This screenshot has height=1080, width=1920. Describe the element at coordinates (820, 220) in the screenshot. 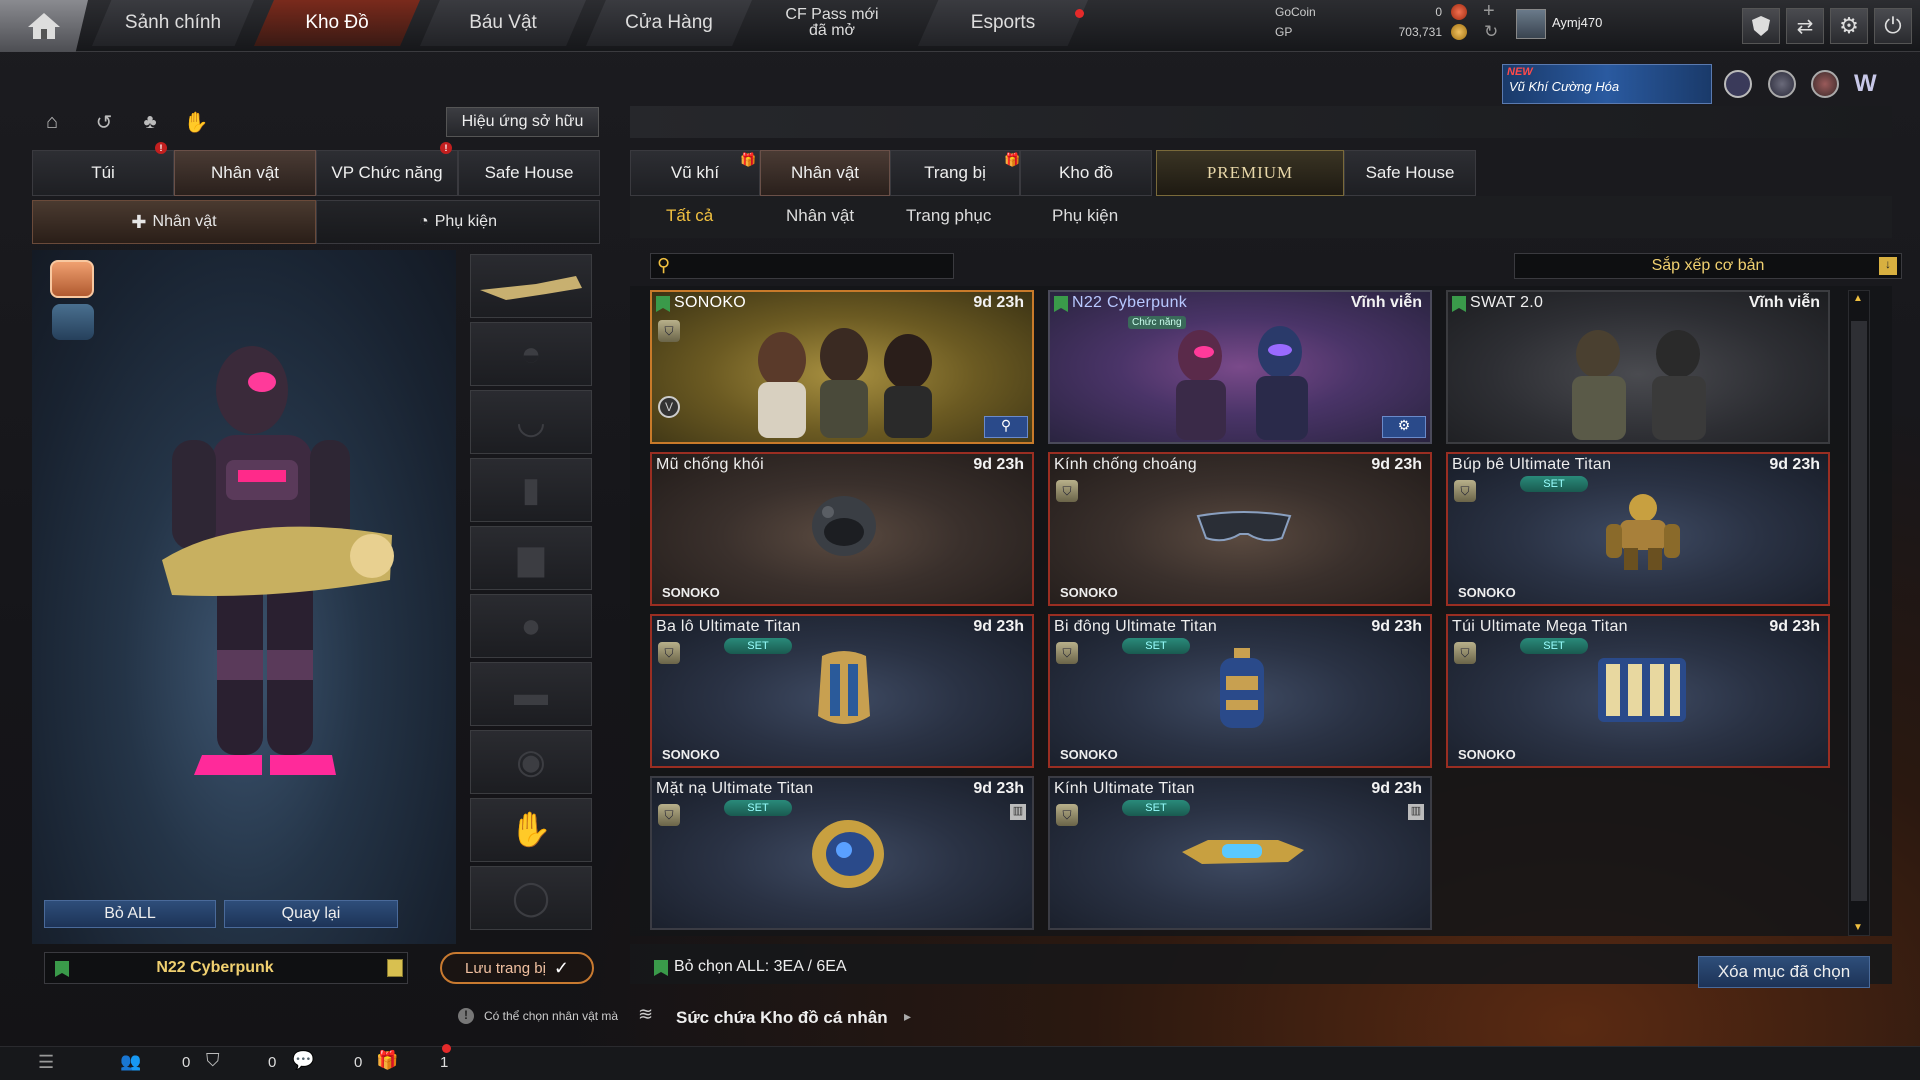

I see `filter-characters: Nhân vật` at that location.